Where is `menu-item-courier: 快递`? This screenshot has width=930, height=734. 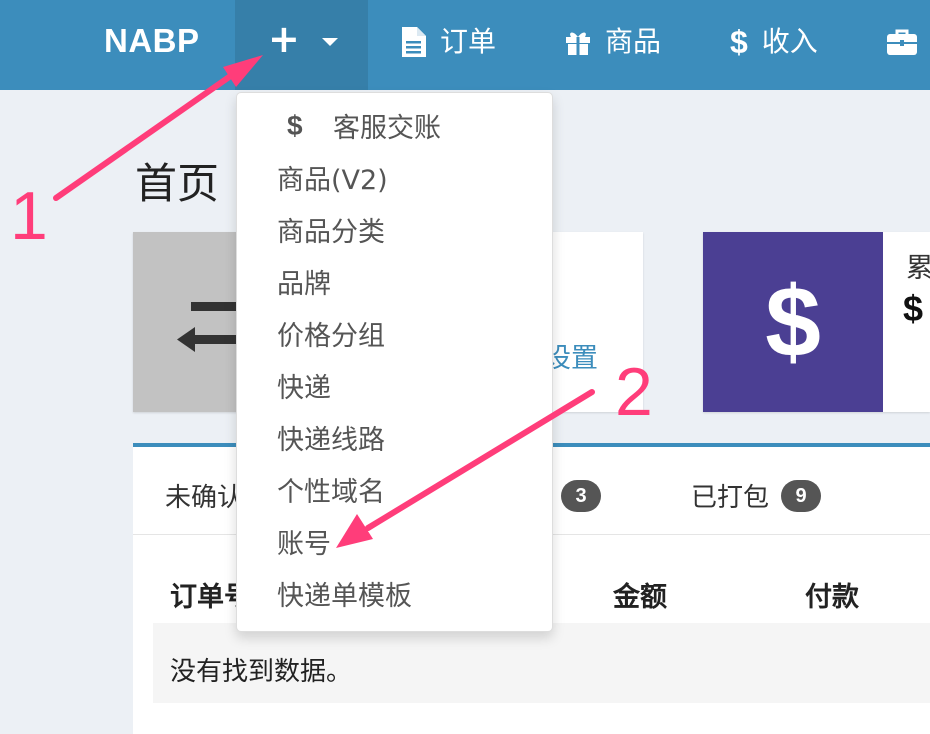
menu-item-courier: 快递 is located at coordinates (304, 389).